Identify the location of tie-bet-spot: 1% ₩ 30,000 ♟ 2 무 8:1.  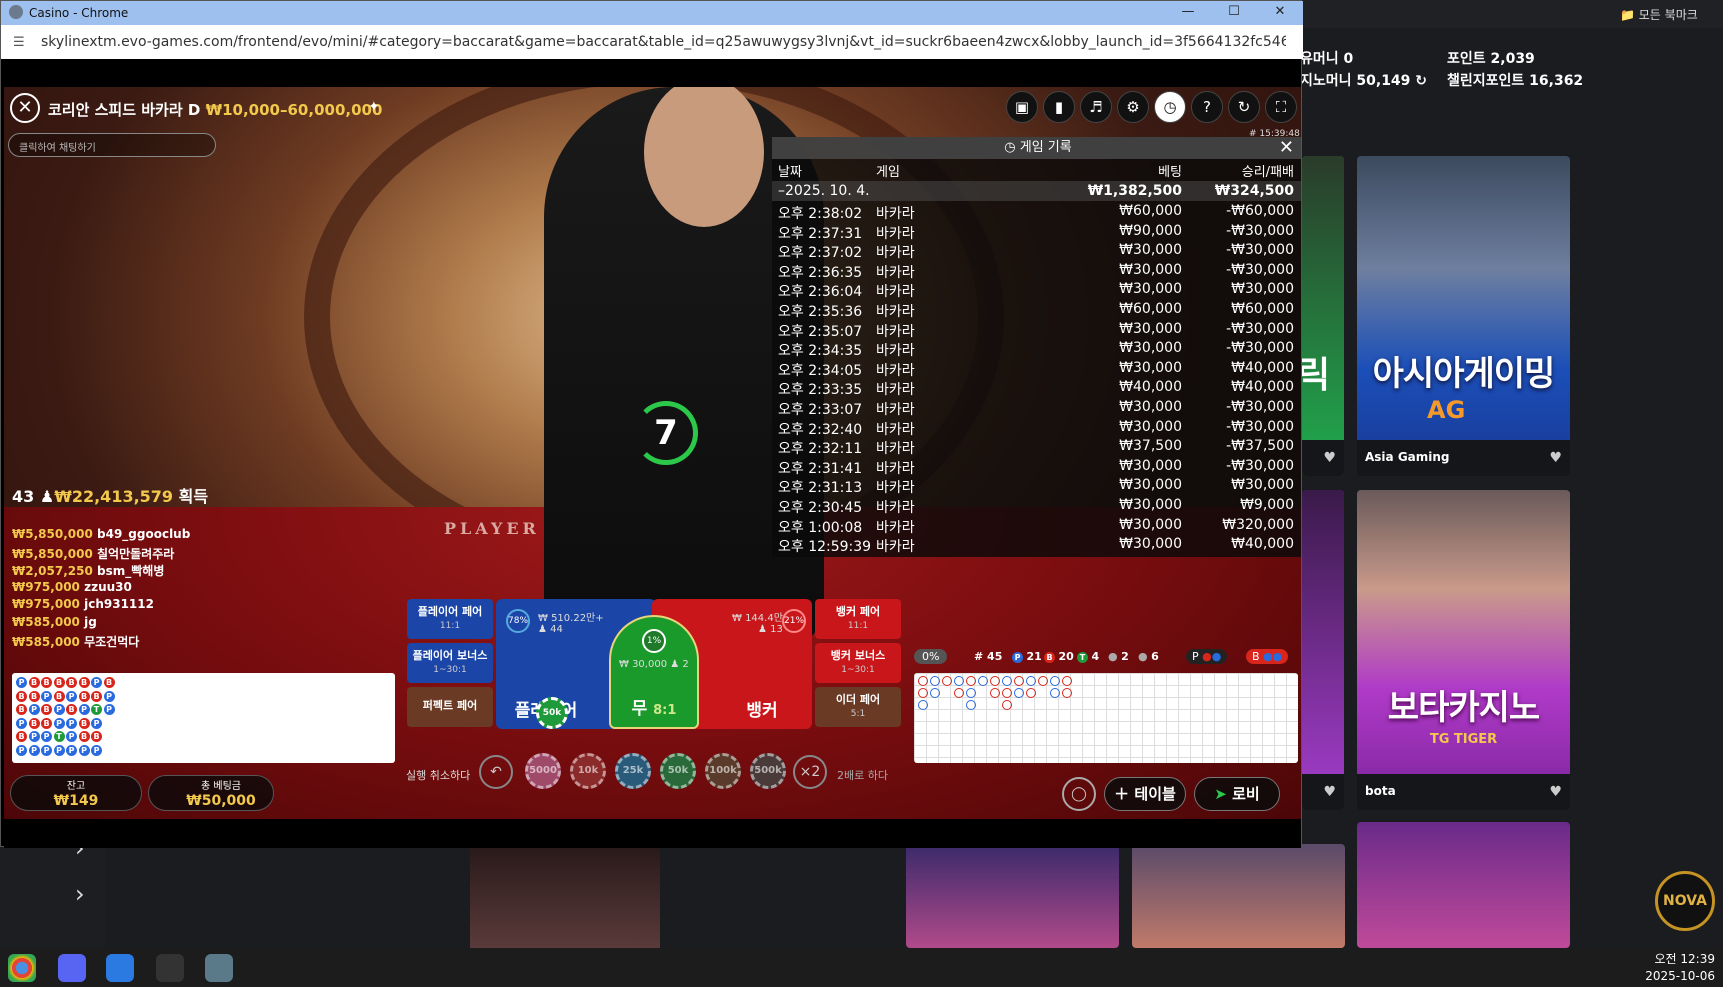
(654, 672).